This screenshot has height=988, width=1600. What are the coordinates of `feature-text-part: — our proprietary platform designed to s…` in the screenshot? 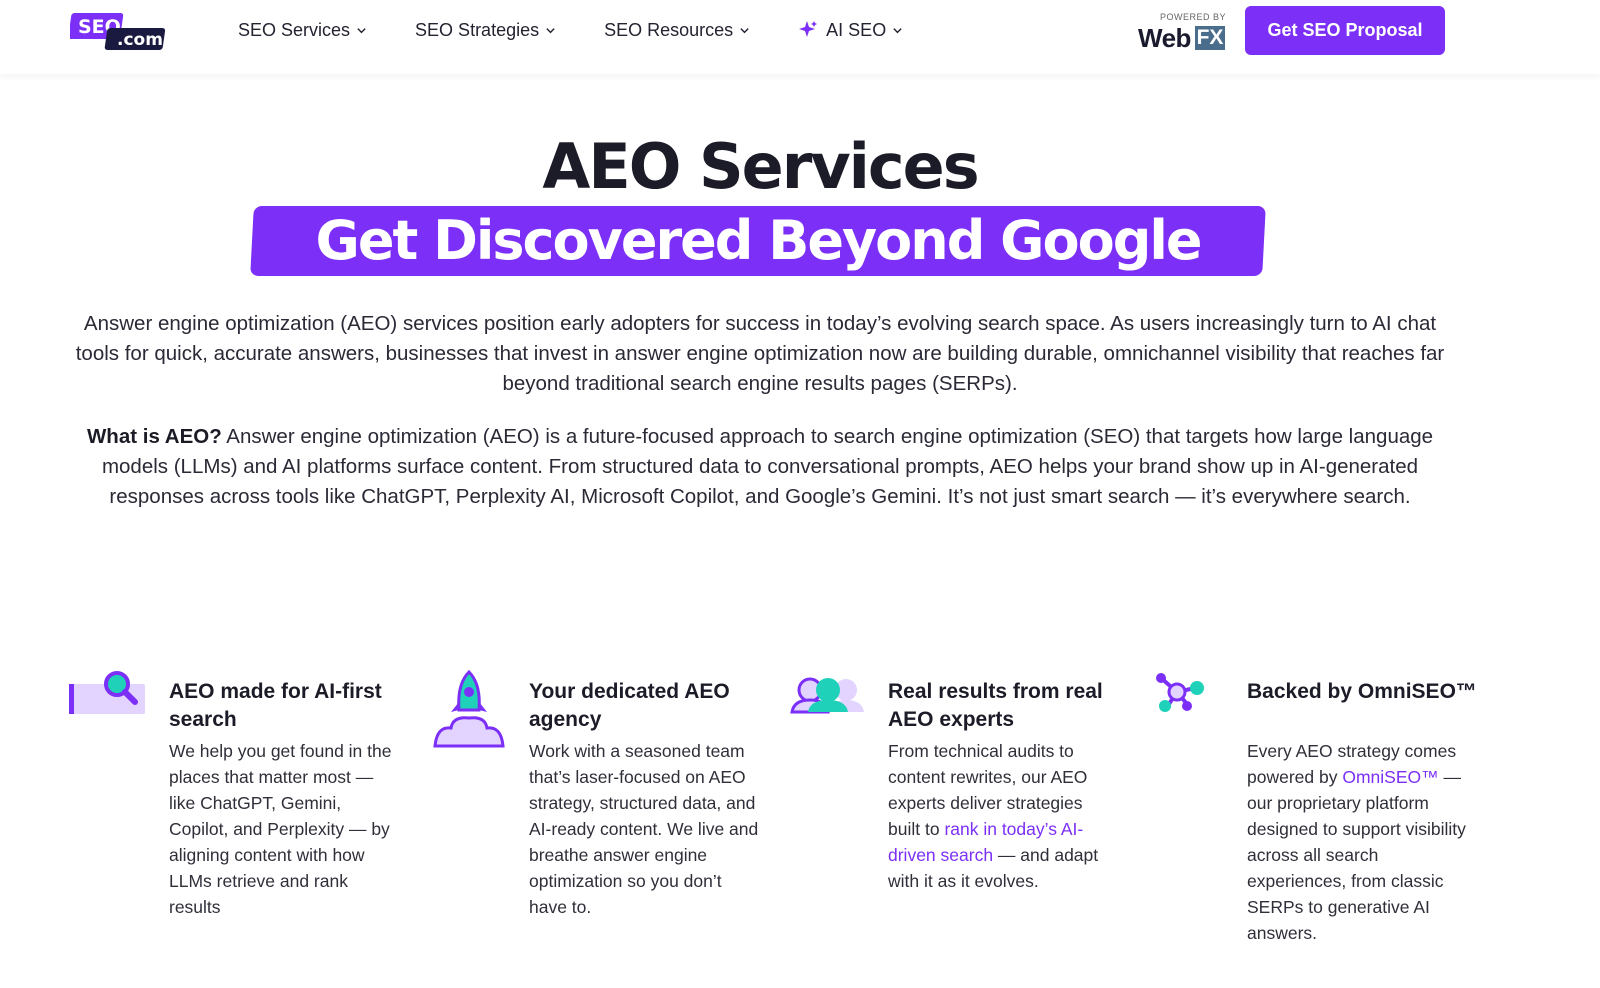 It's located at (1356, 855).